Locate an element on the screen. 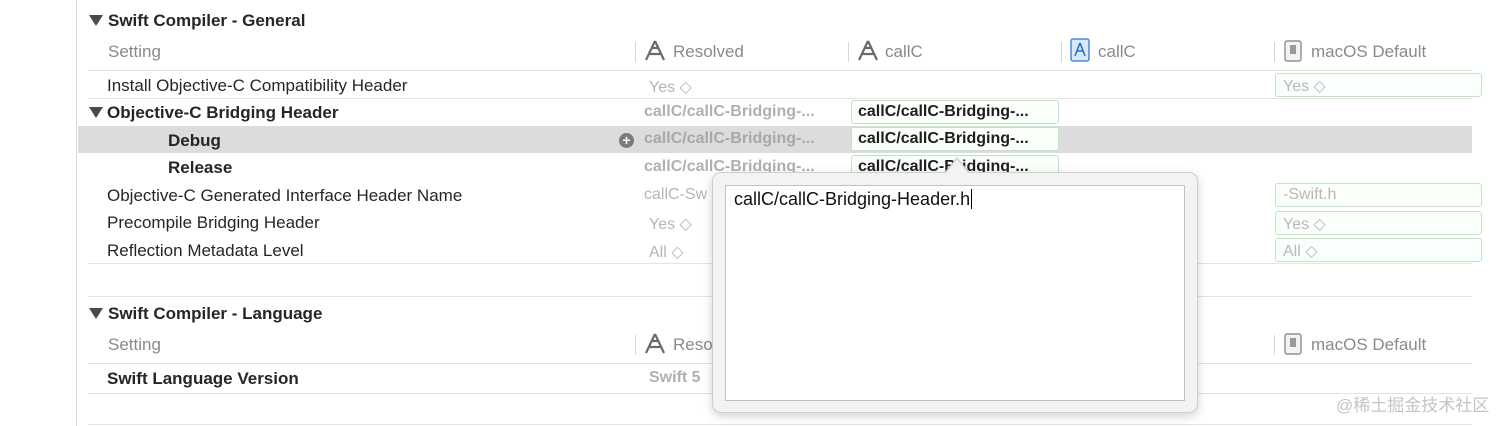 This screenshot has width=1512, height=426. column-header-target: callC is located at coordinates (904, 51).